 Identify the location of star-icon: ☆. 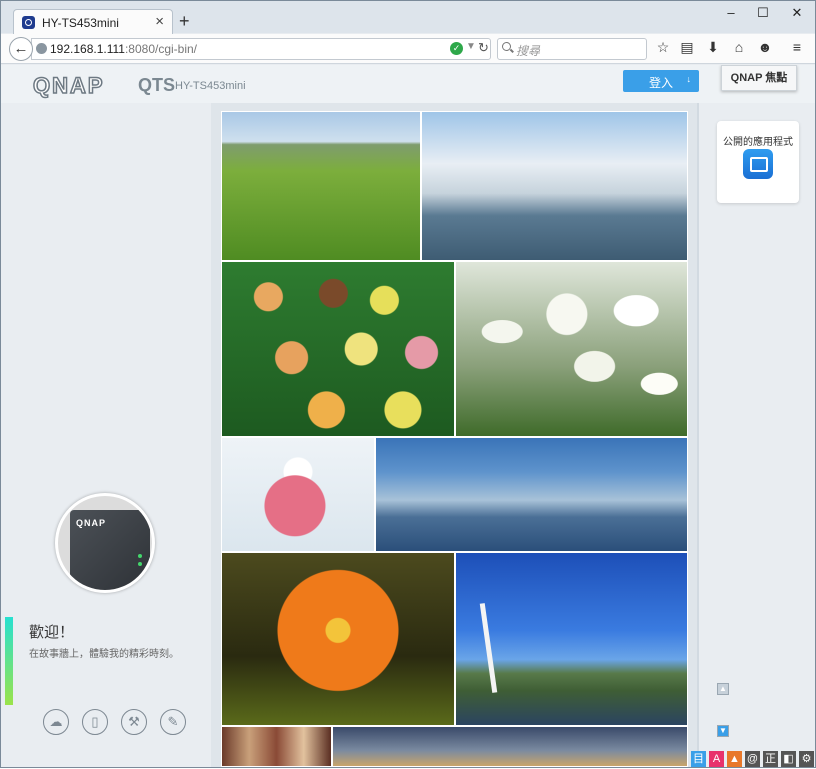
(663, 47).